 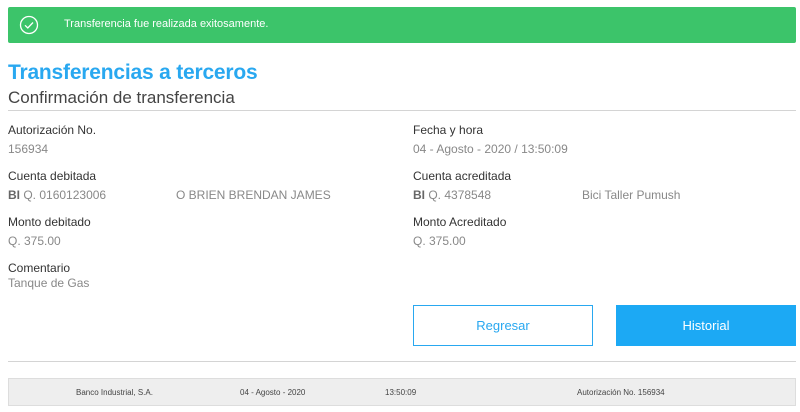 I want to click on credited-account-holder: Bici Taller Pumush, so click(x=631, y=195).